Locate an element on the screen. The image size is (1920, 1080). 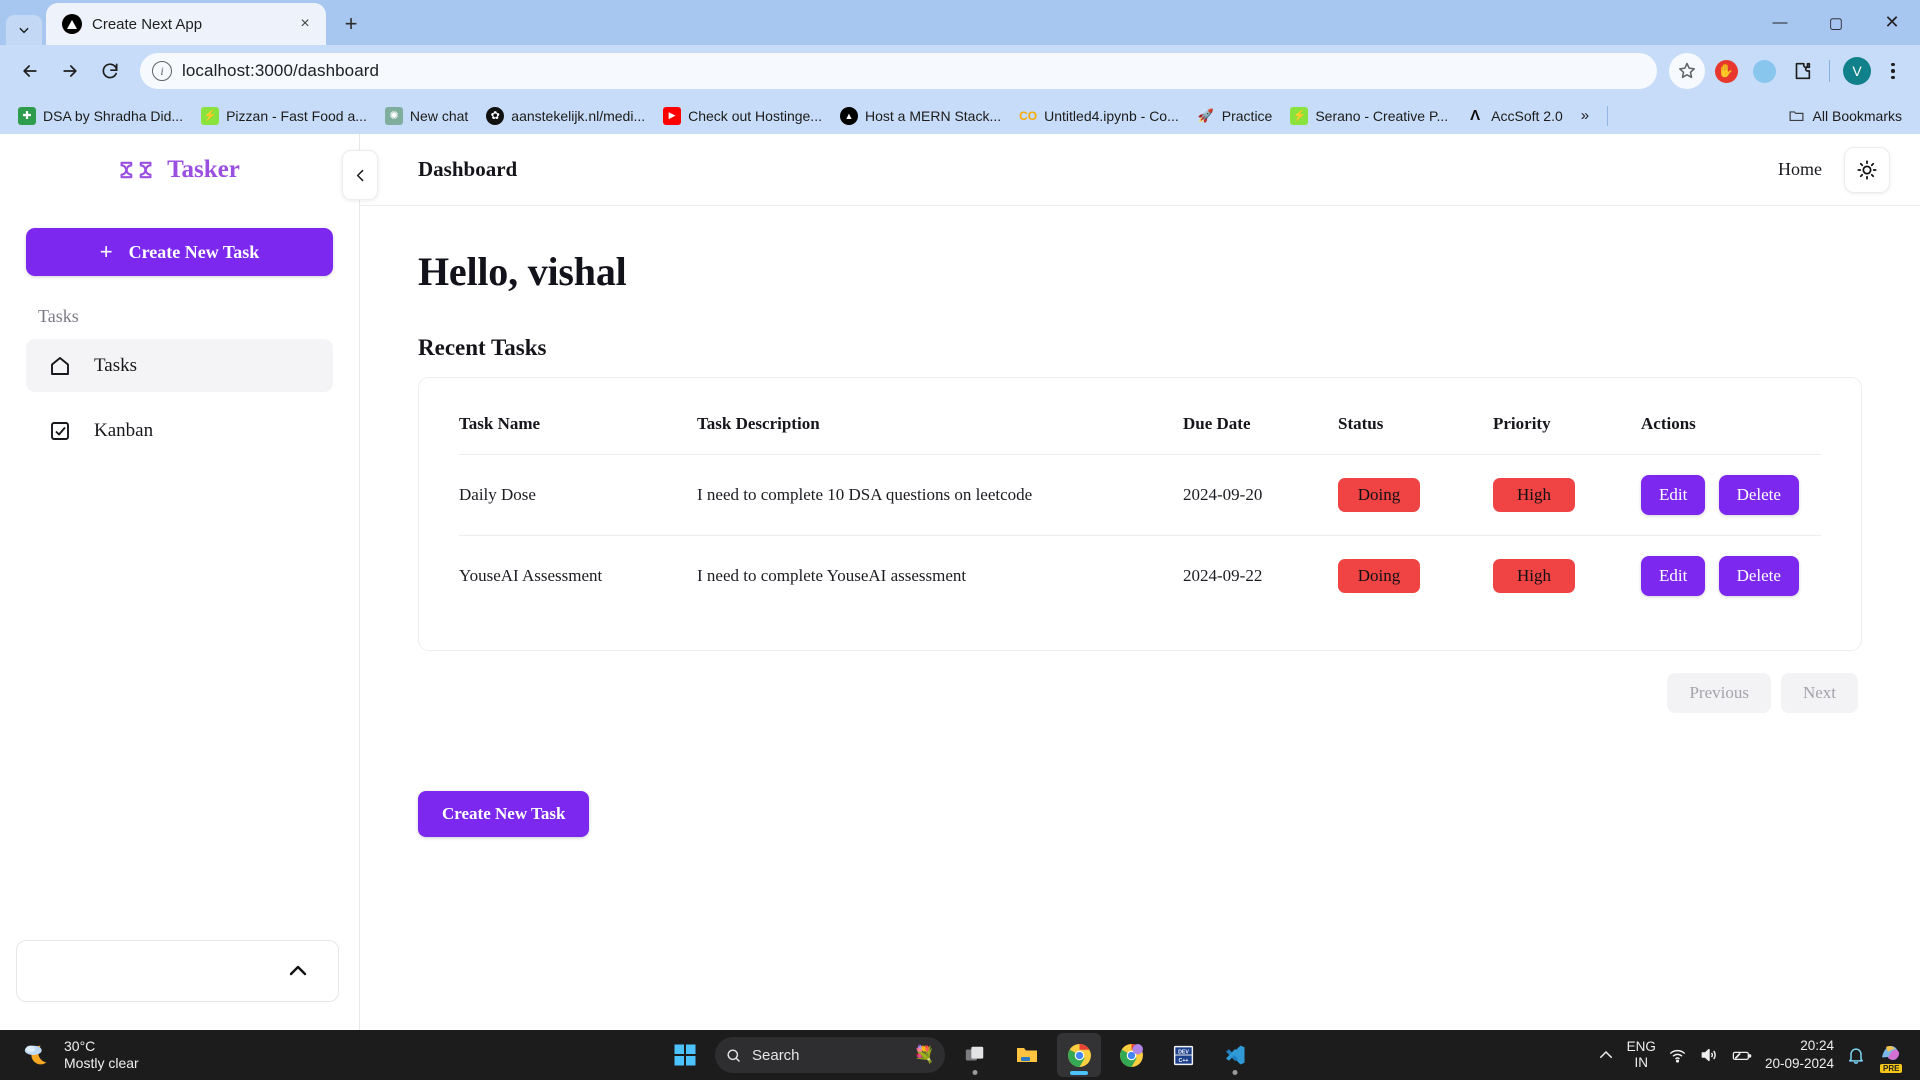
new-tab-button: + is located at coordinates (351, 24).